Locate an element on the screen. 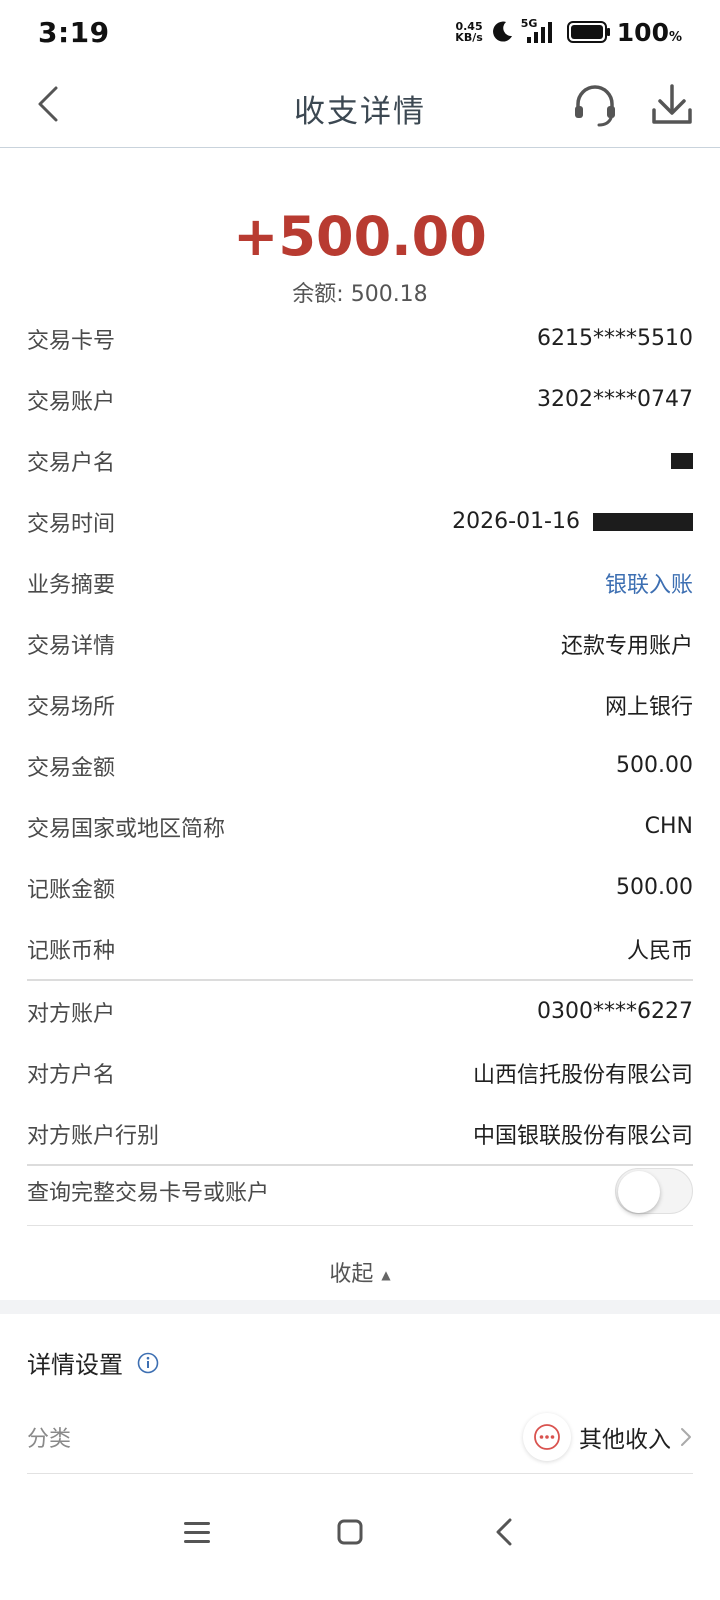 The width and height of the screenshot is (720, 1600). network-speed-unit: KB/s is located at coordinates (469, 37).